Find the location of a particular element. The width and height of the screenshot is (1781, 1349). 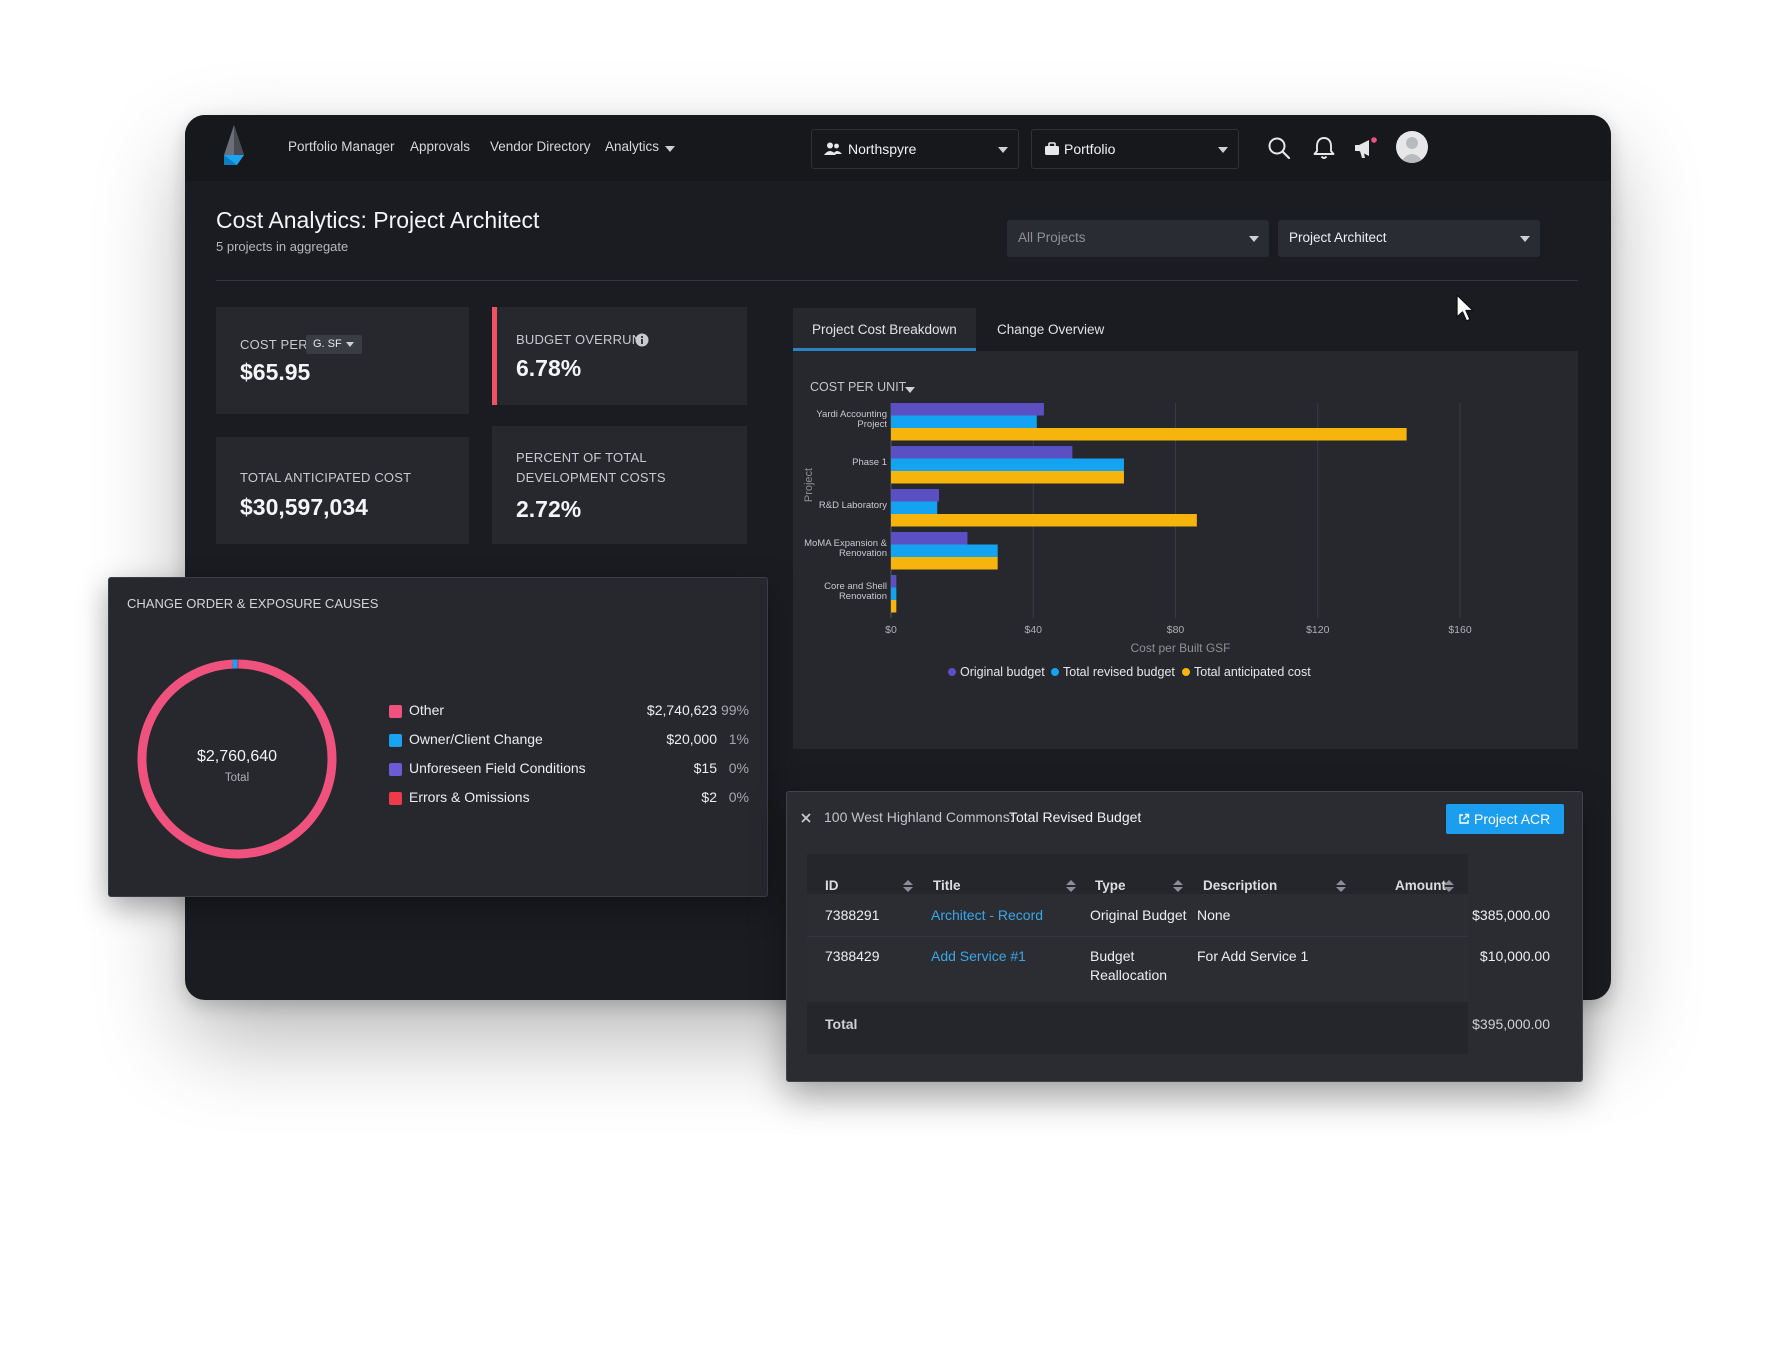

percent-total-value: 2.72% is located at coordinates (549, 509).